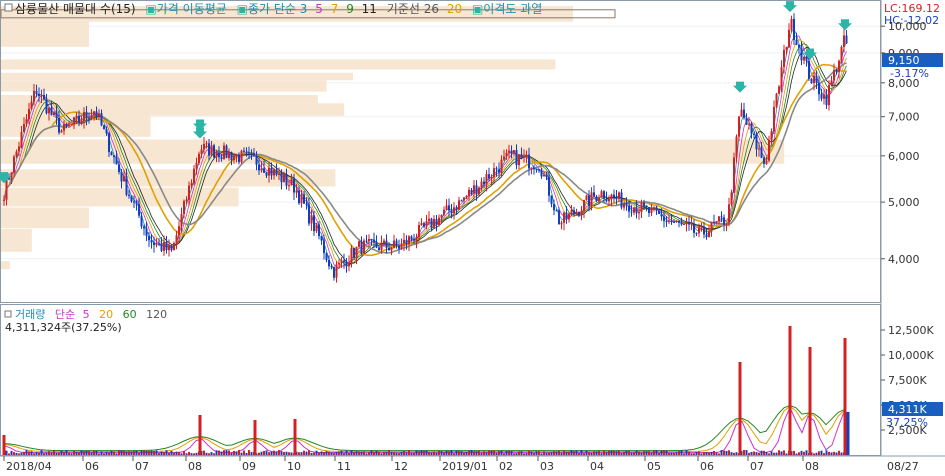  What do you see at coordinates (294, 466) in the screenshot?
I see `date-tick-label: 10` at bounding box center [294, 466].